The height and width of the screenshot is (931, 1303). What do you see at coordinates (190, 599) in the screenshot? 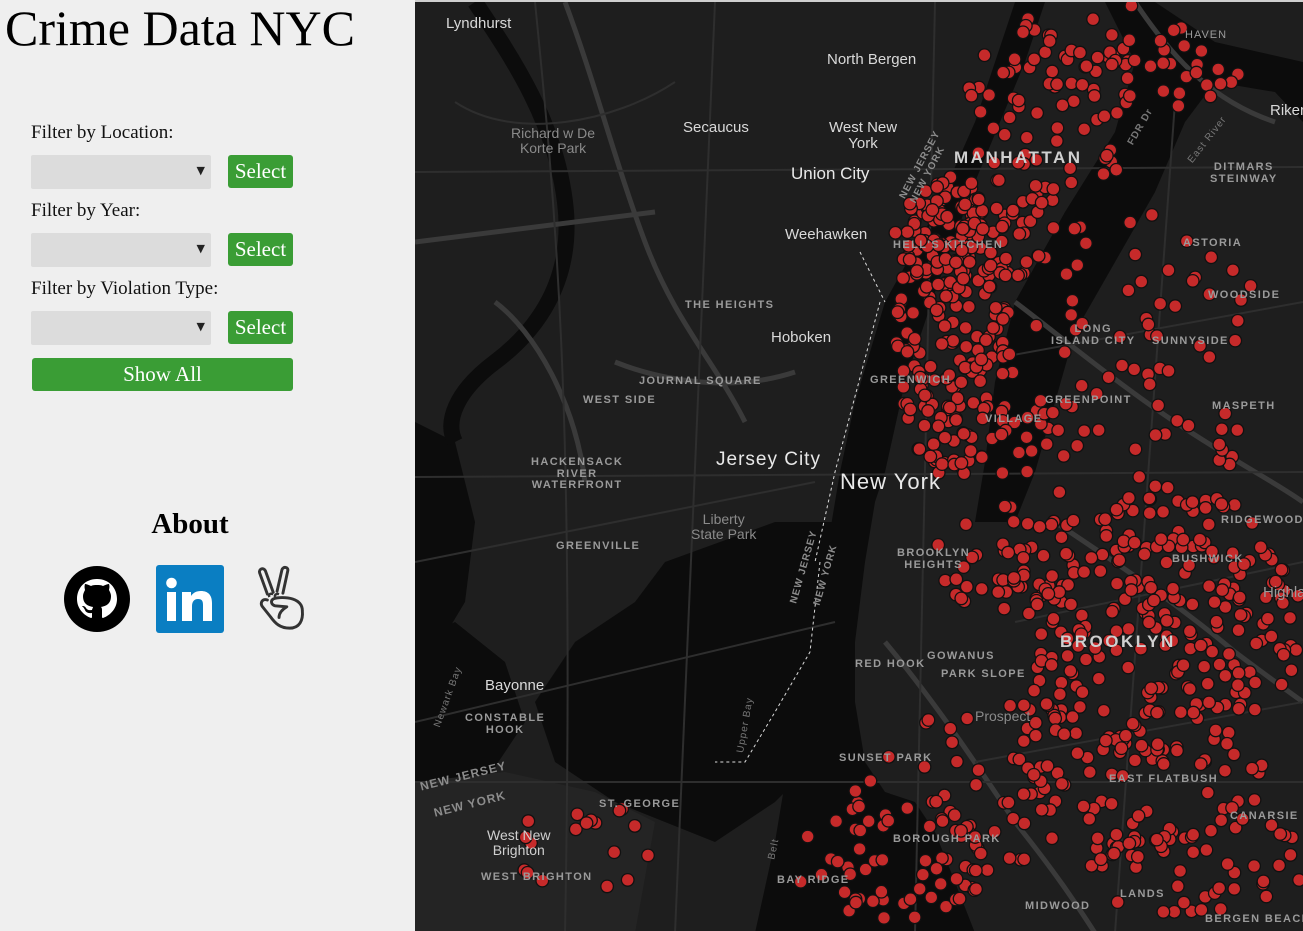
I see `linkedin-icon` at bounding box center [190, 599].